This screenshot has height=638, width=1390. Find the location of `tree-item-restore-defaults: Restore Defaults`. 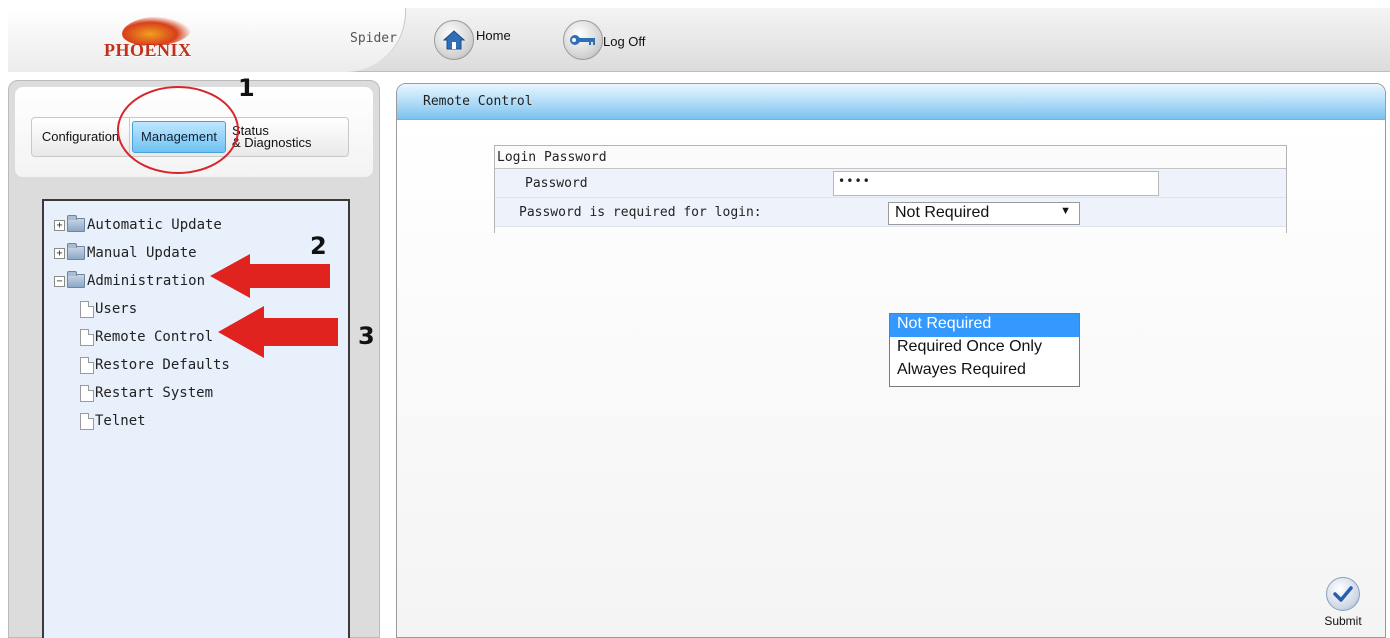

tree-item-restore-defaults: Restore Defaults is located at coordinates (142, 365).